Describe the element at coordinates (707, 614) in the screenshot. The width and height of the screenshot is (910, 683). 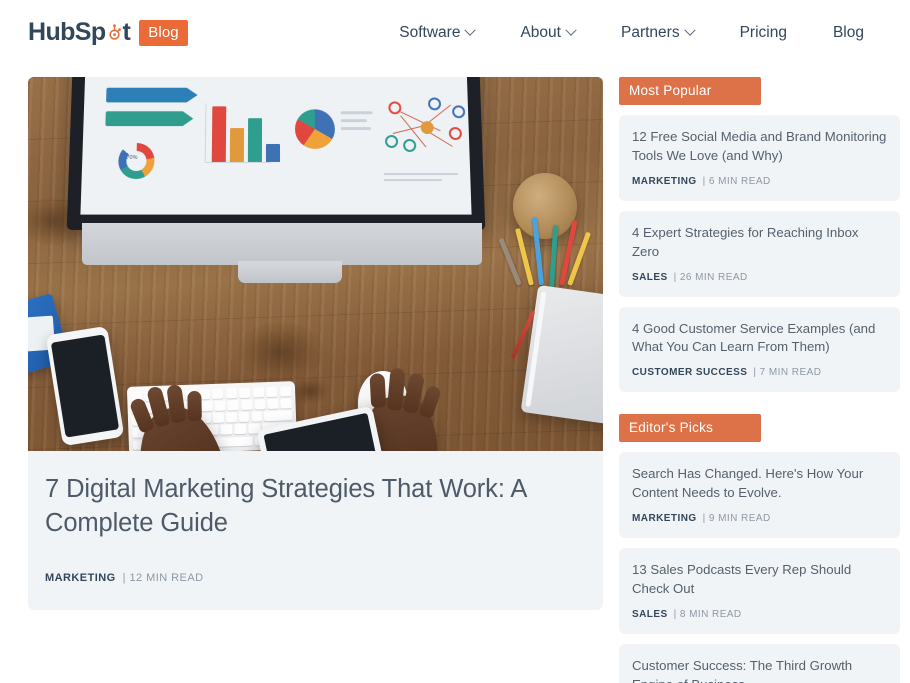
I see `sidebar-card-read-time: | 8 MIN READ` at that location.